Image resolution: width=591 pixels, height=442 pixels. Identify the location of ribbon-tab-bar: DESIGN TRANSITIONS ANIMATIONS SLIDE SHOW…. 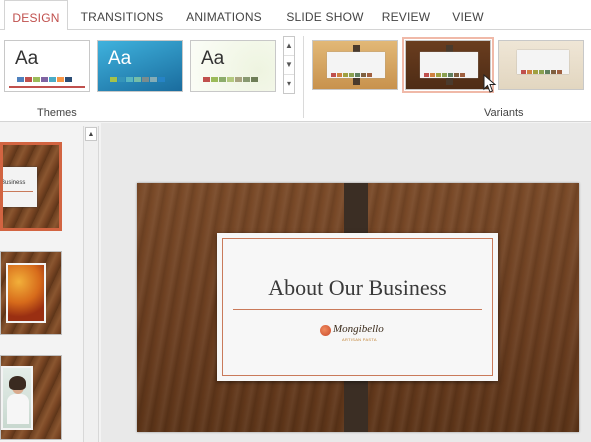
(295, 15).